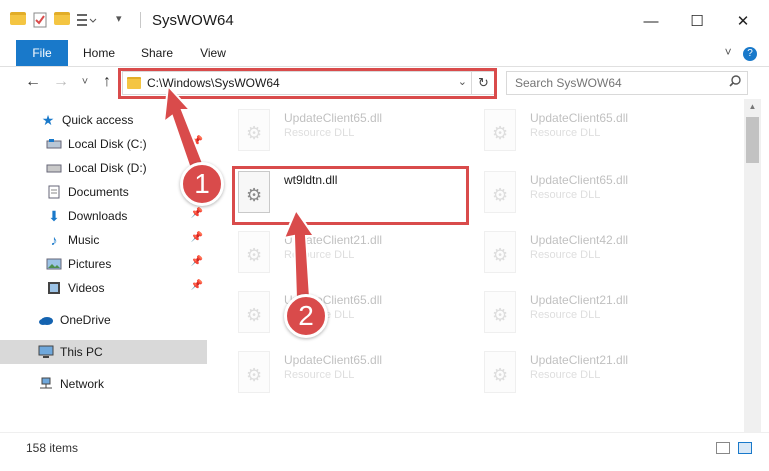 The height and width of the screenshot is (471, 769). Describe the element at coordinates (723, 448) in the screenshot. I see `details-view-icon` at that location.